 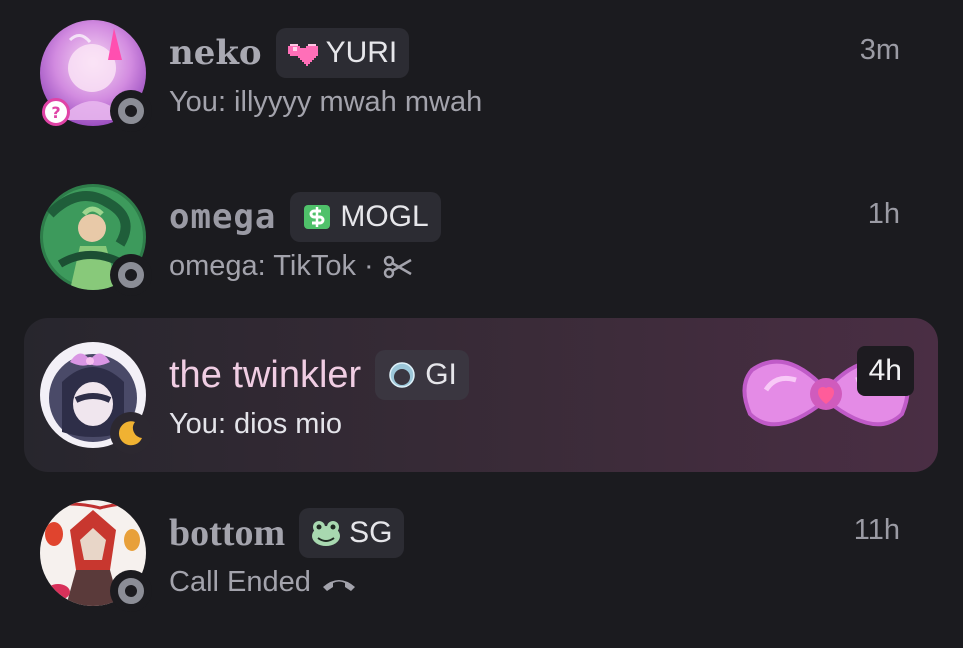 What do you see at coordinates (302, 55) in the screenshot?
I see `pink-pixel-heart-icon` at bounding box center [302, 55].